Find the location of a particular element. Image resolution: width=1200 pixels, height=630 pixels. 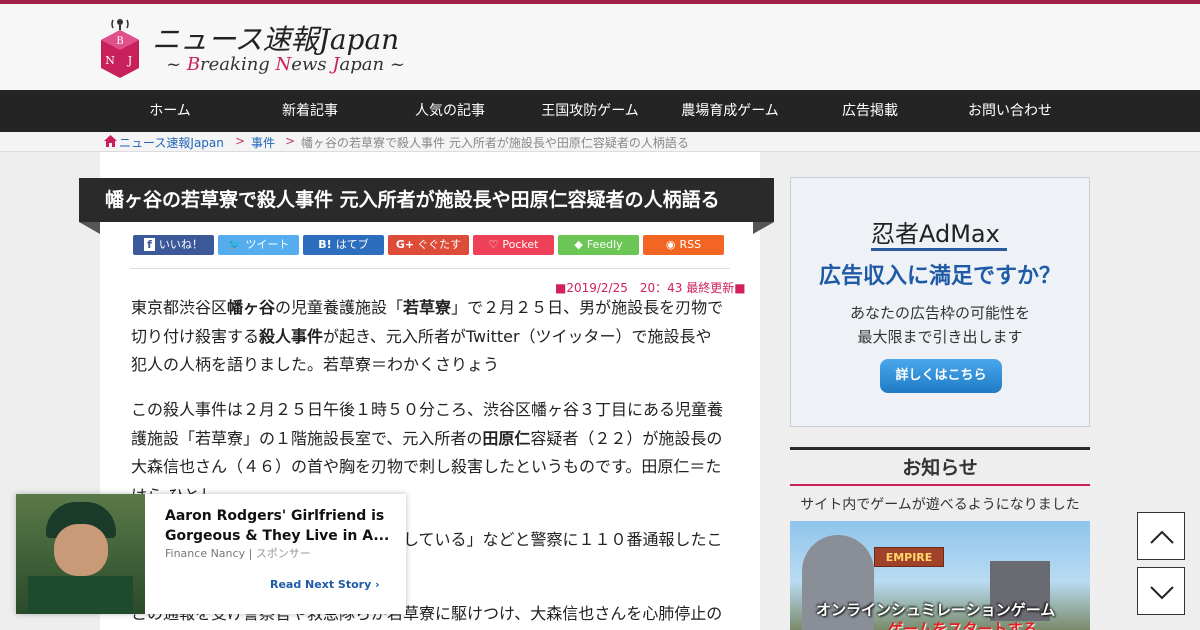

nav-farm-game: 農場育成ゲーム is located at coordinates (730, 111).